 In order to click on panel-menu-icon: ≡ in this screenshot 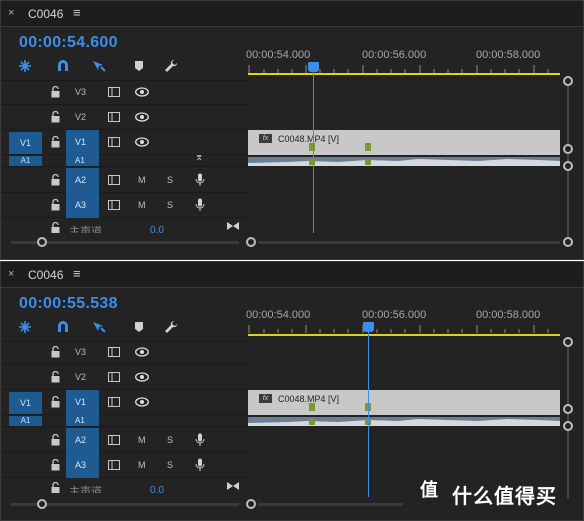, I will do `click(77, 12)`.